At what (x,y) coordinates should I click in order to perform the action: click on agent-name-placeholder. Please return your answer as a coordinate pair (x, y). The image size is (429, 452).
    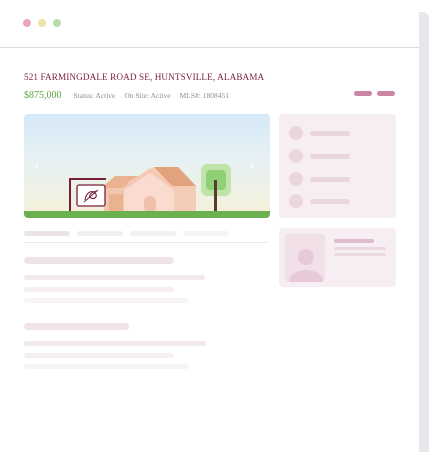
    Looking at the image, I should click on (354, 241).